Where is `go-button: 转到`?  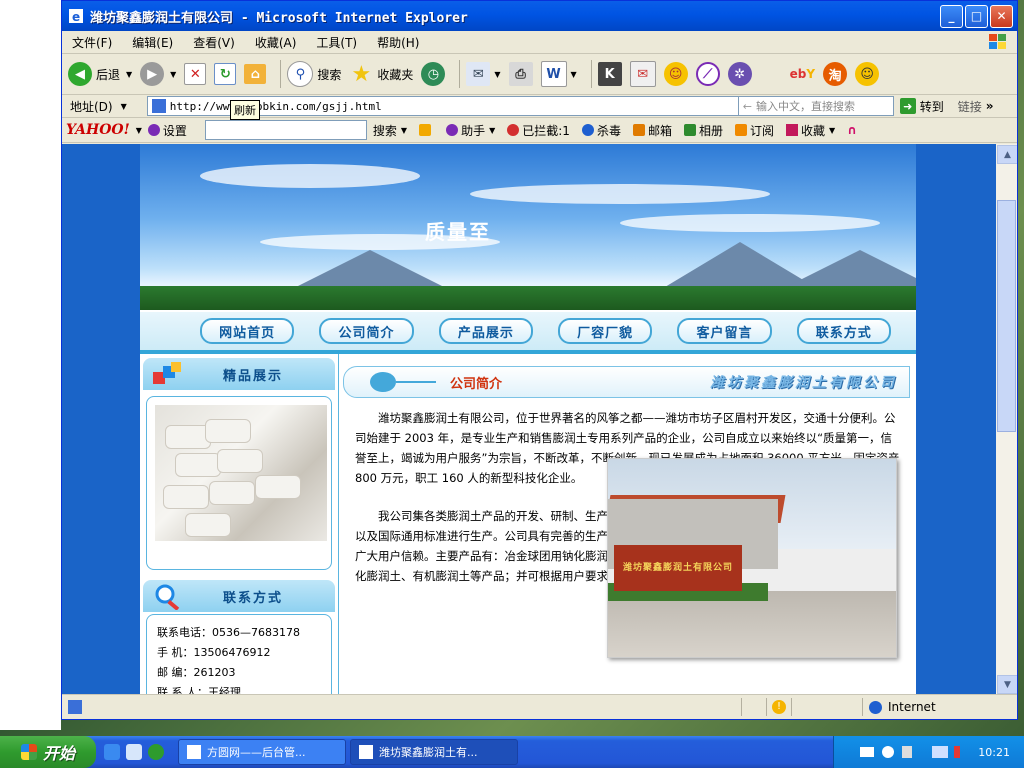
go-button: 转到 is located at coordinates (932, 106).